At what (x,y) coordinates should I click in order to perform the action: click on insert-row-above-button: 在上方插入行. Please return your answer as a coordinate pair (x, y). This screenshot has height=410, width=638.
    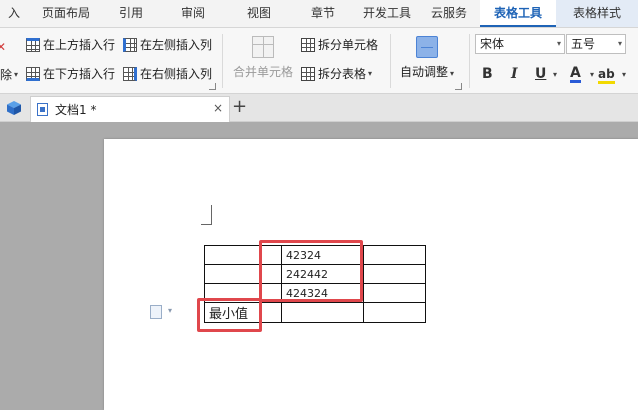
    Looking at the image, I should click on (70, 44).